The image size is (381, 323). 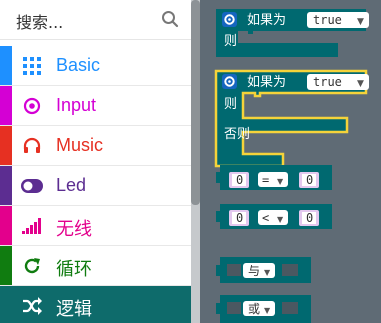 I want to click on category-loops: 循环, so click(x=95, y=266).